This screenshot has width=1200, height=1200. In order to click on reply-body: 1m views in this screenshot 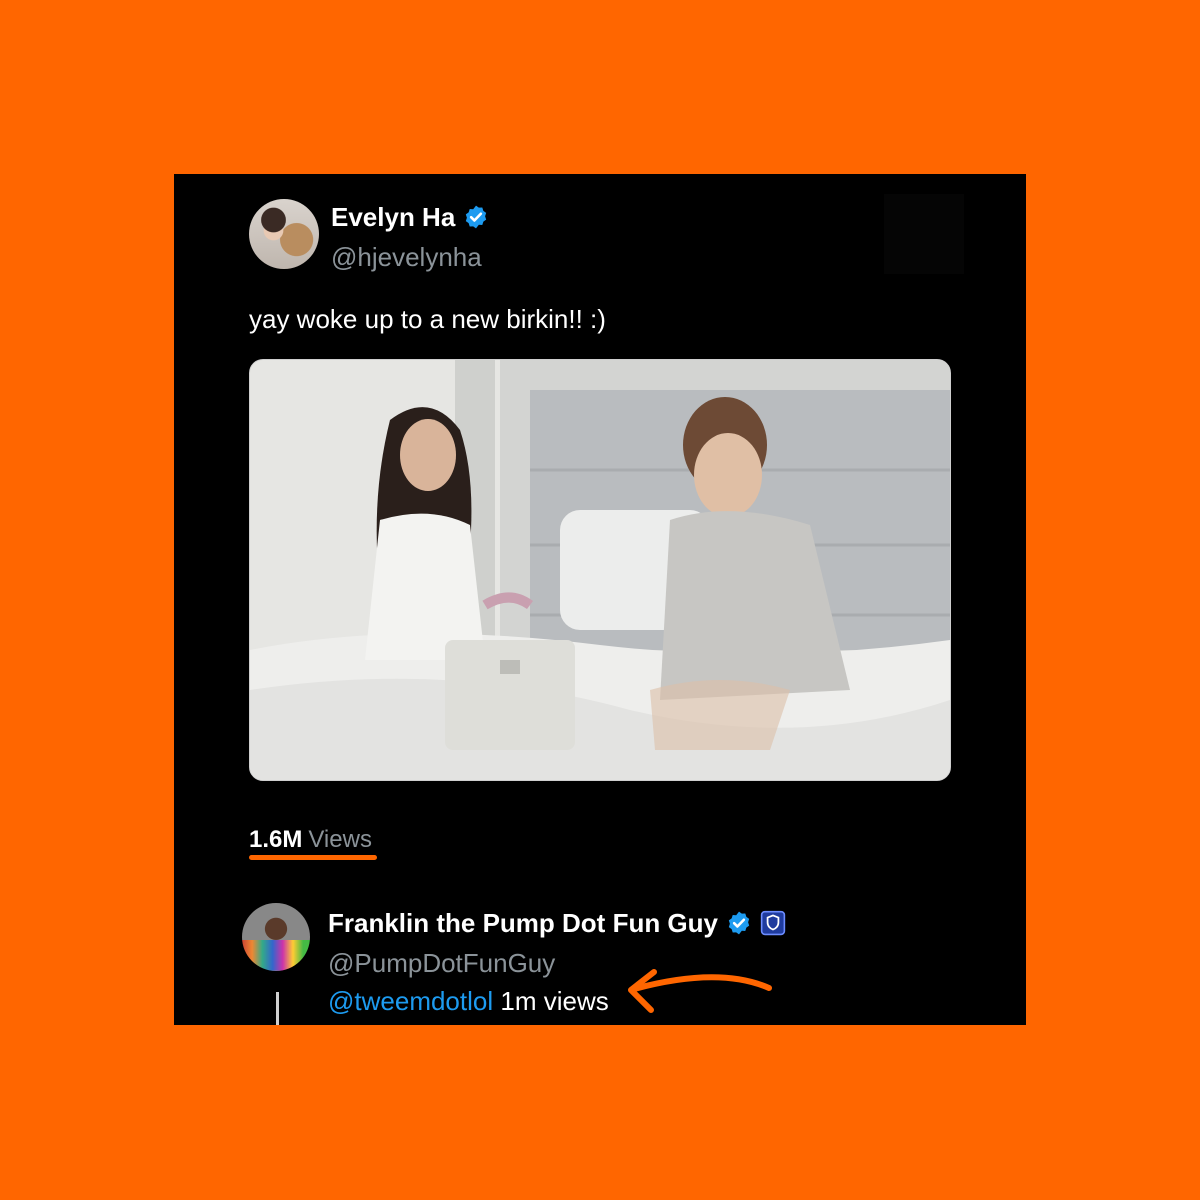, I will do `click(554, 1001)`.